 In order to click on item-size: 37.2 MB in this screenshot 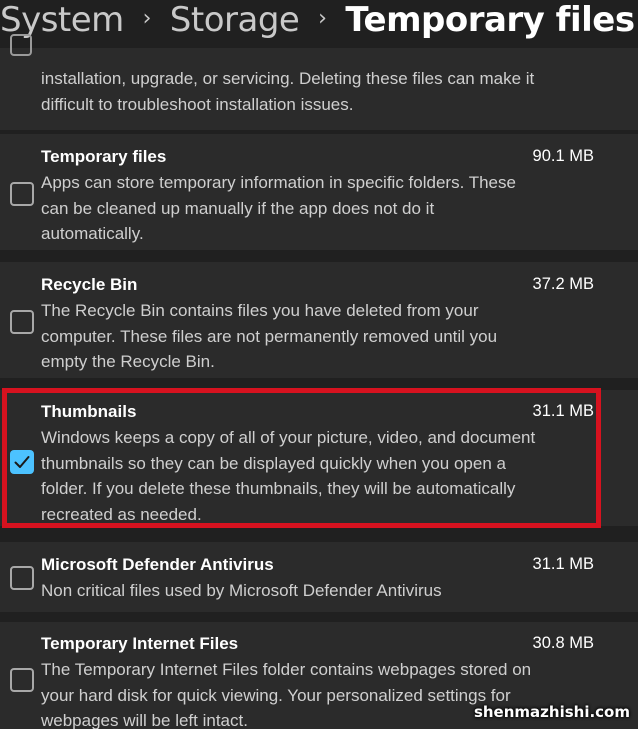, I will do `click(563, 284)`.